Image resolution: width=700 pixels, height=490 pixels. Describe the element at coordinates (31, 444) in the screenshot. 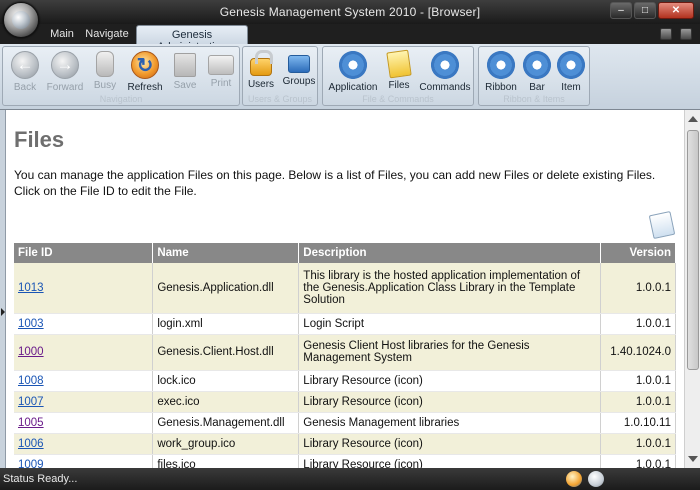

I see `file-id-link: 1006` at that location.